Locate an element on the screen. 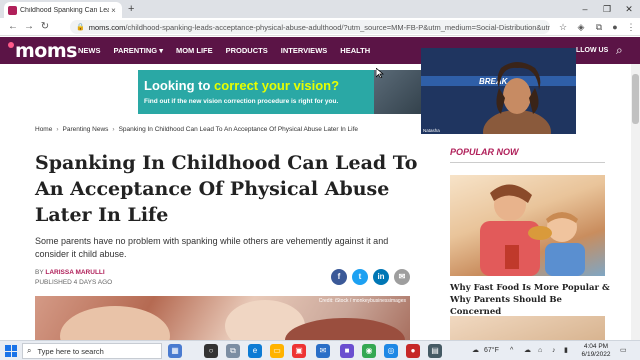 The width and height of the screenshot is (640, 360). new-tab-button: + is located at coordinates (131, 9).